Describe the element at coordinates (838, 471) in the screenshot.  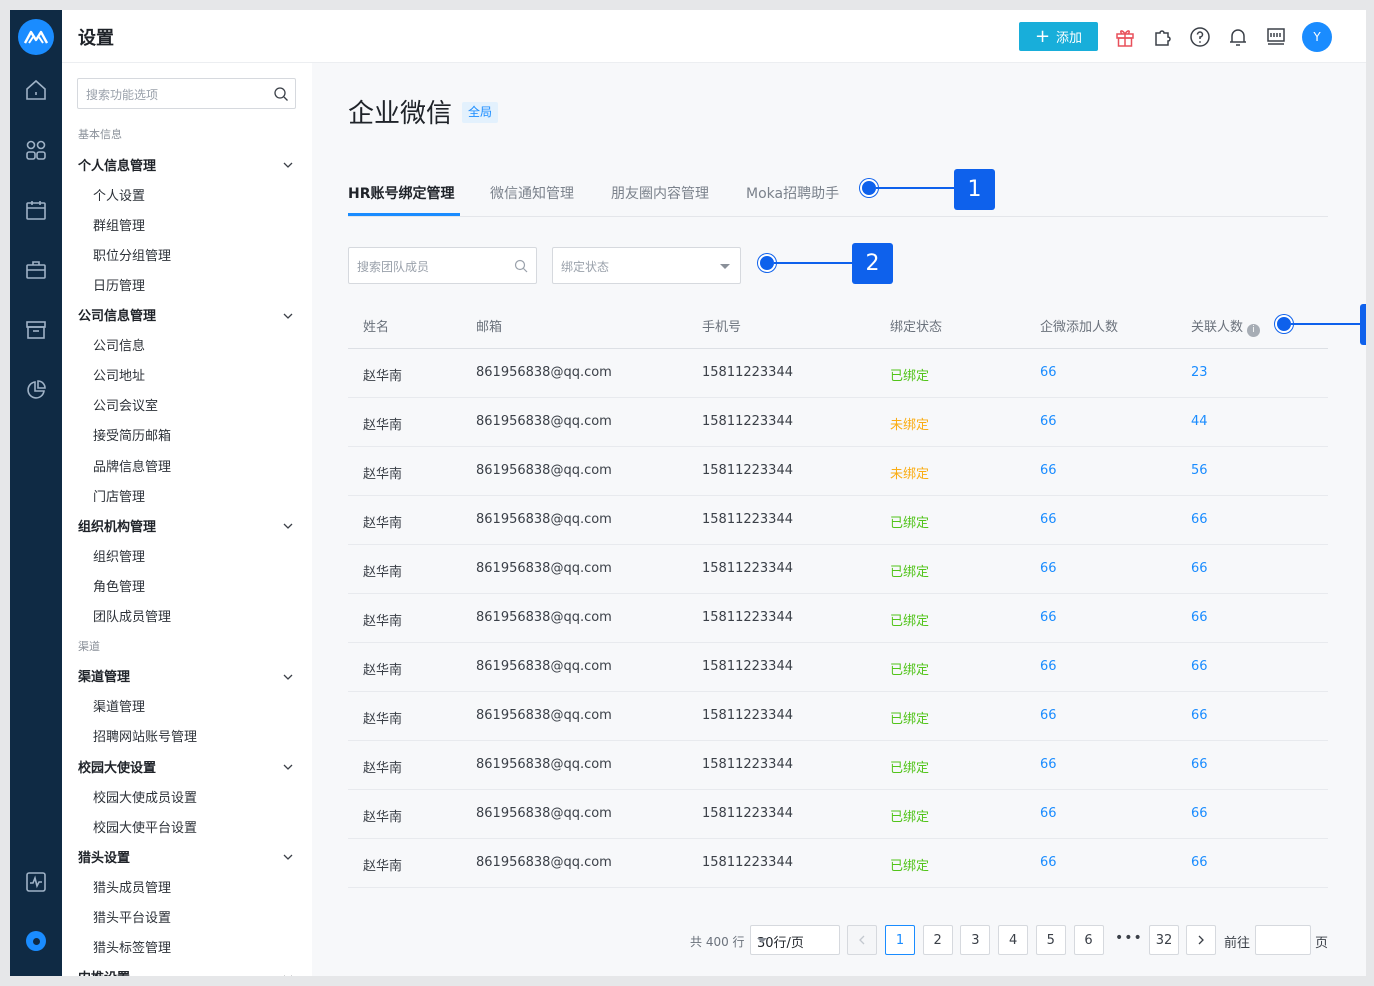
I see `table-row: 赵华南 861956838@qq.com 15811223344 未绑定 66 56` at that location.